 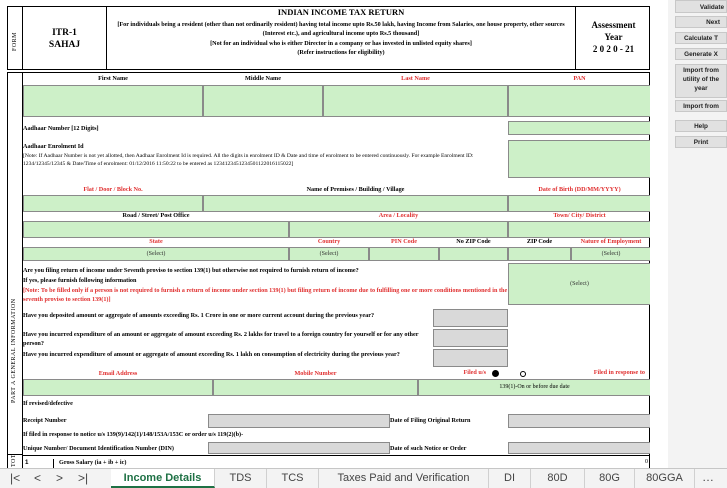 What do you see at coordinates (398, 215) in the screenshot?
I see `area-label: Area / Locality` at bounding box center [398, 215].